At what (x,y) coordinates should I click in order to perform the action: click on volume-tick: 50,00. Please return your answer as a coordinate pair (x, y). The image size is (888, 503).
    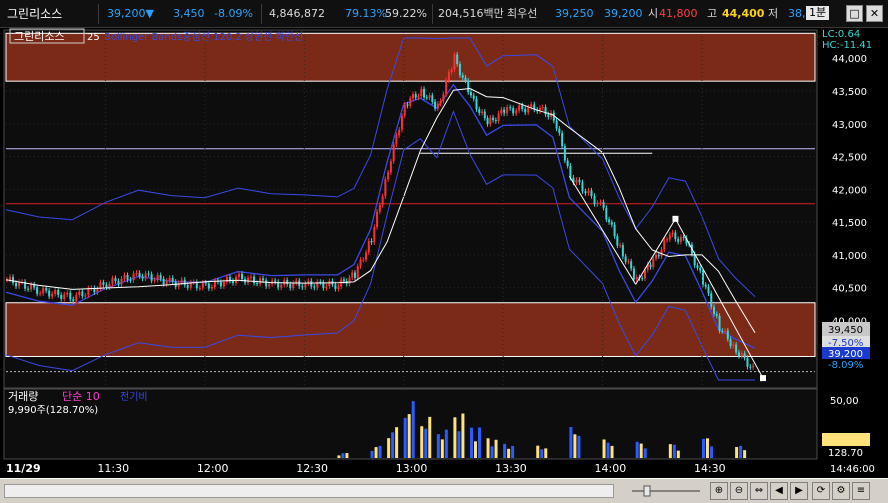
    Looking at the image, I should click on (844, 401).